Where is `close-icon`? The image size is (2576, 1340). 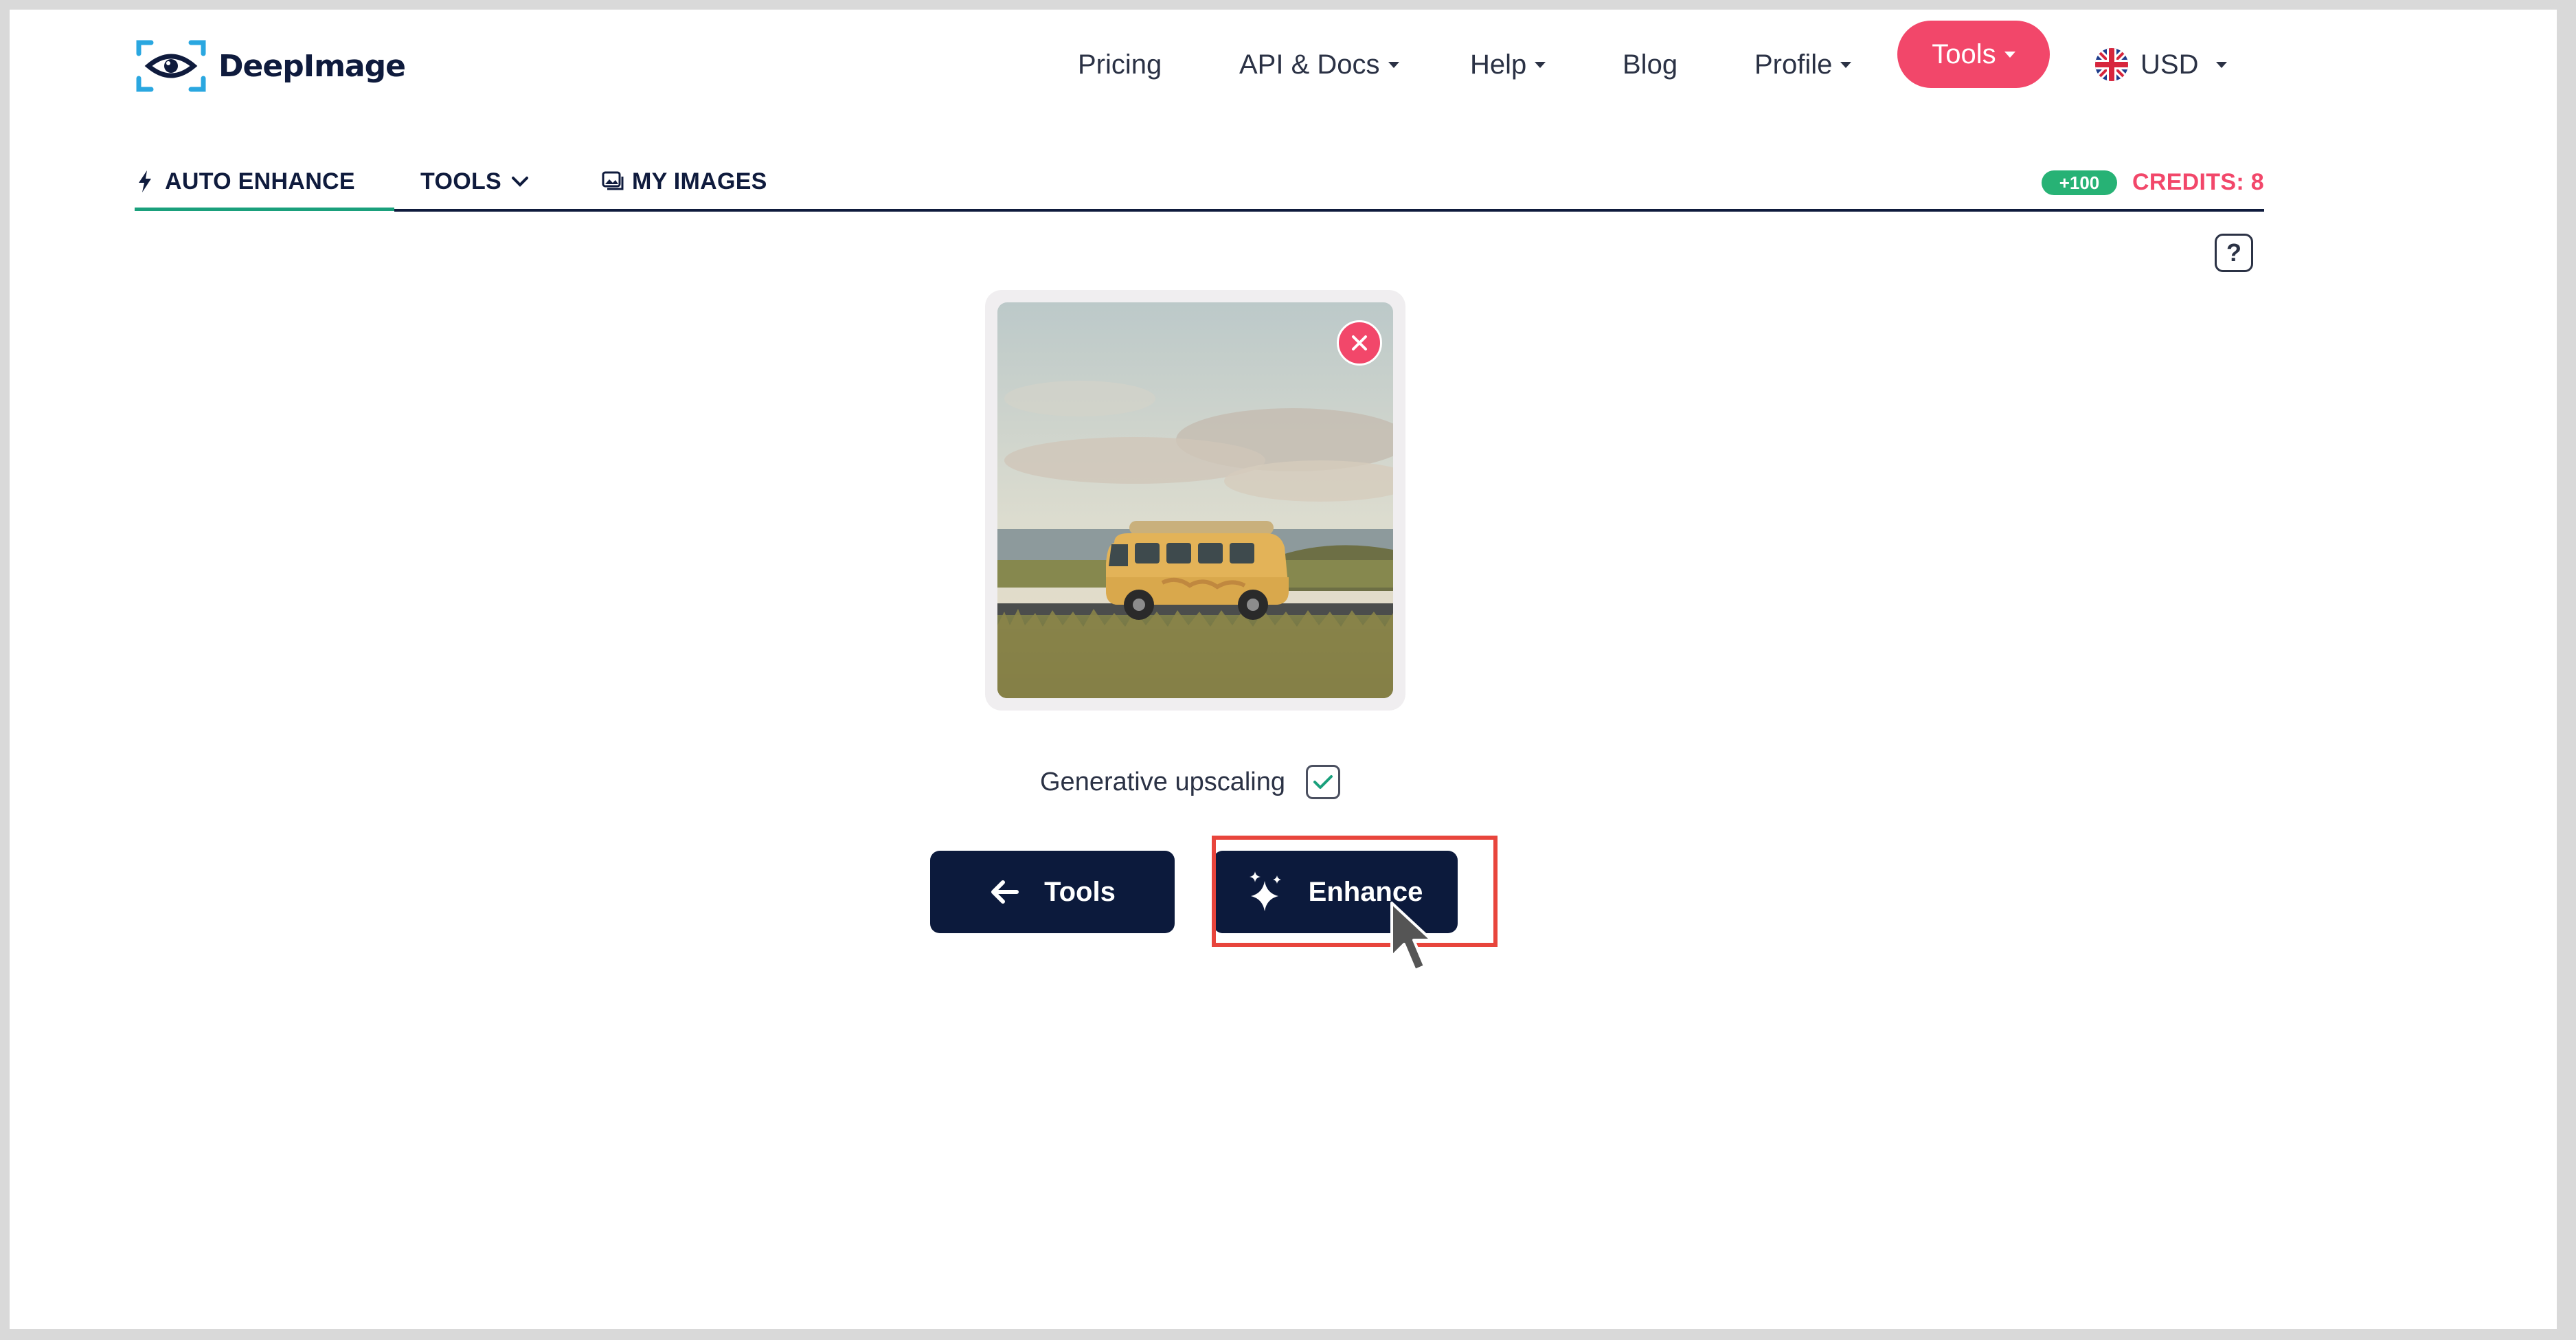
close-icon is located at coordinates (1359, 342).